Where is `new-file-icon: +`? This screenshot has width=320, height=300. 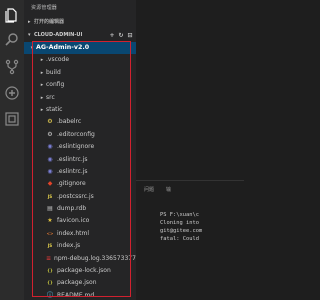 new-file-icon: + is located at coordinates (112, 35).